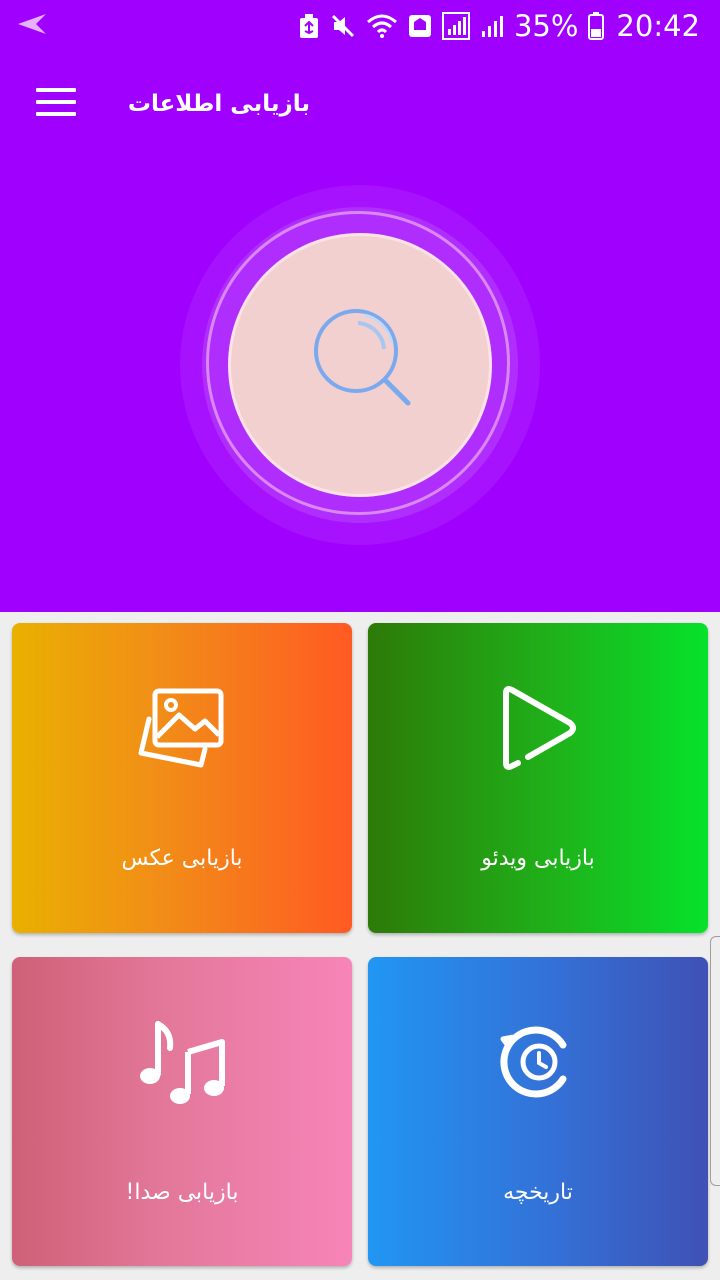 This screenshot has width=720, height=1280. Describe the element at coordinates (382, 26) in the screenshot. I see `wifi-icon` at that location.